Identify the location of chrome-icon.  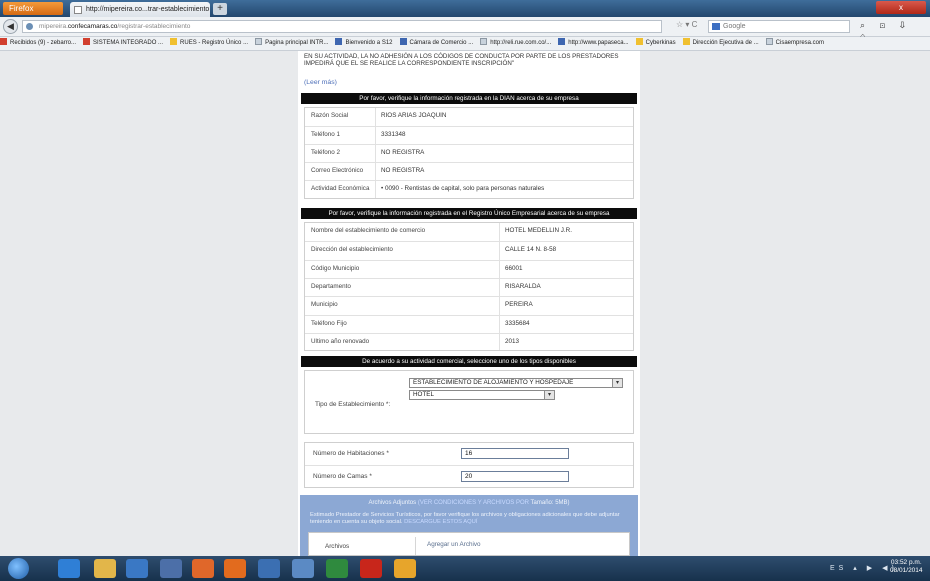
(203, 568).